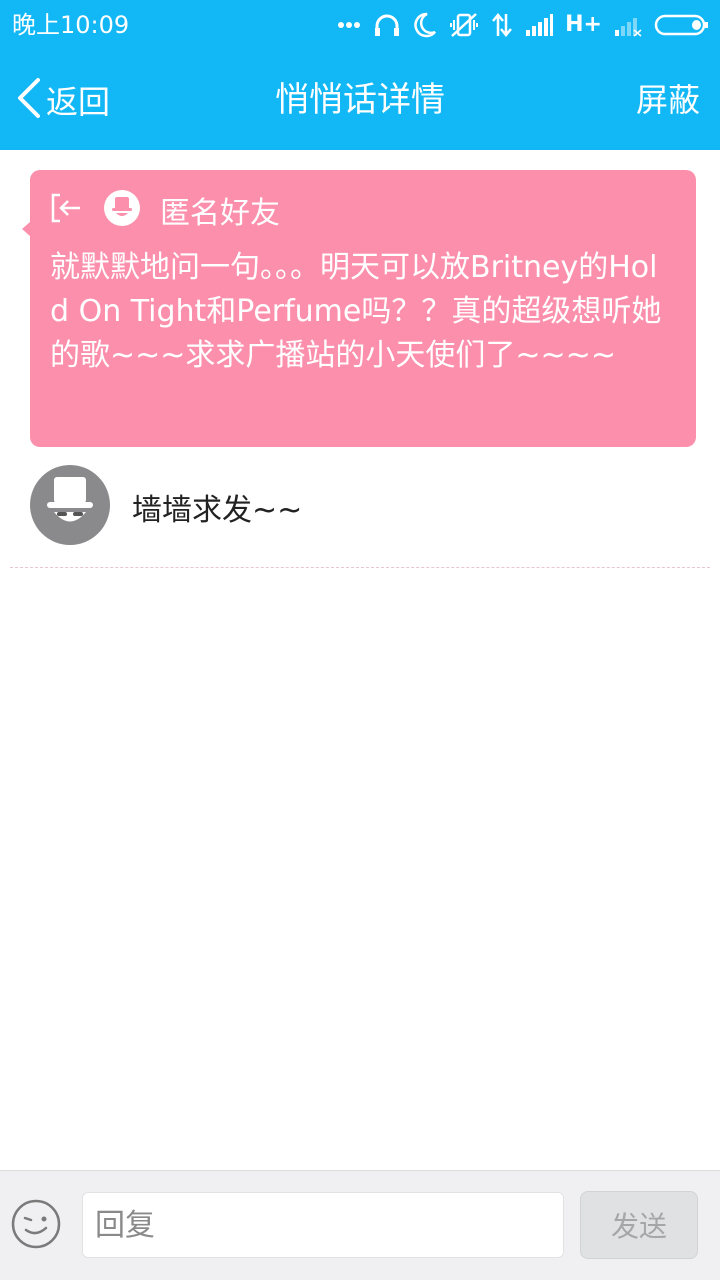  What do you see at coordinates (360, 507) in the screenshot?
I see `reply-item: 墙墙求发~~` at bounding box center [360, 507].